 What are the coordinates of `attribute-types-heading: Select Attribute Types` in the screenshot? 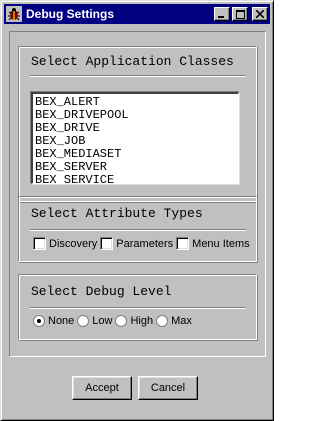 It's located at (117, 213).